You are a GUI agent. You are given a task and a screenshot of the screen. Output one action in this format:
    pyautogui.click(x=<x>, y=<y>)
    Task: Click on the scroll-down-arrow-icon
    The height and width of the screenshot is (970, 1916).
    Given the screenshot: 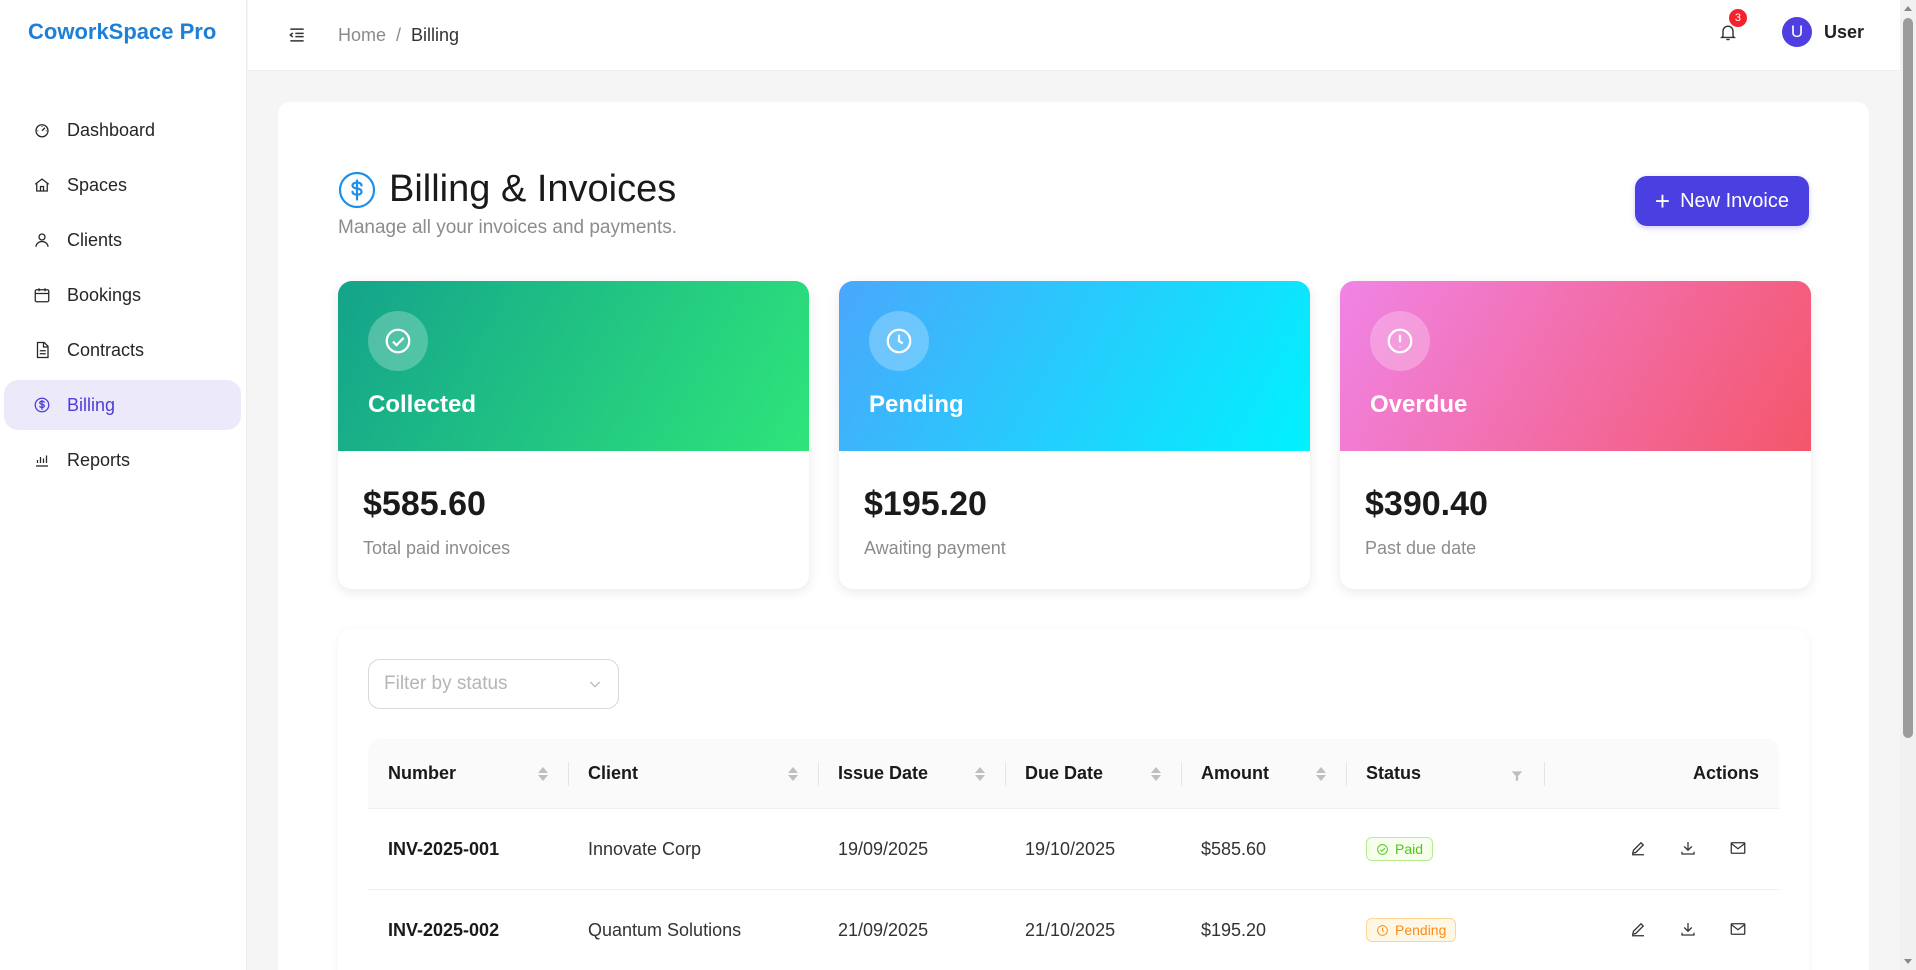 What is the action you would take?
    pyautogui.click(x=1908, y=961)
    